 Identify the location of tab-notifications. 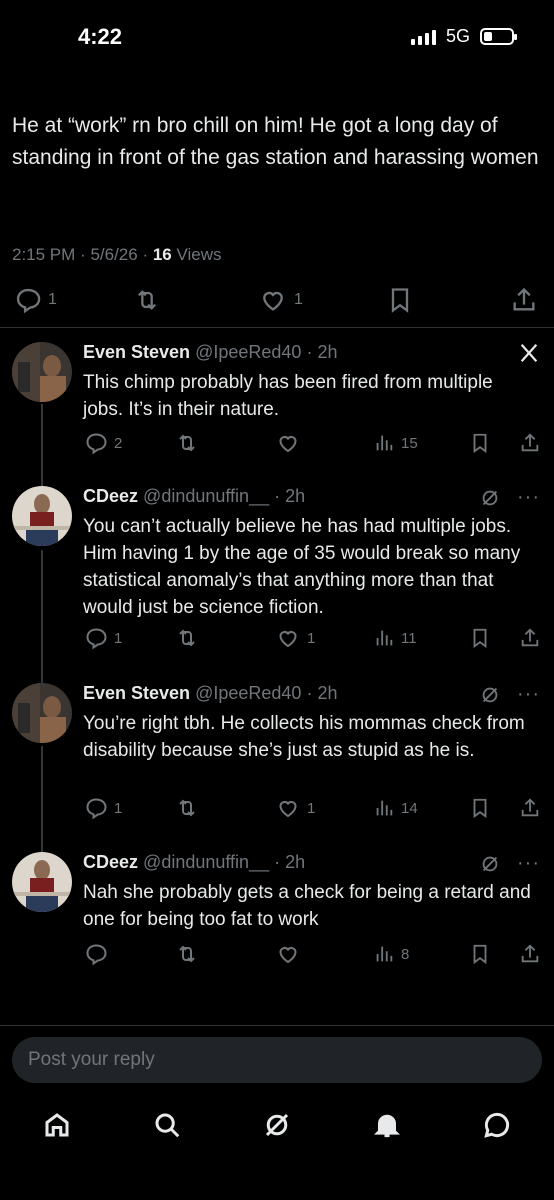
(387, 1127).